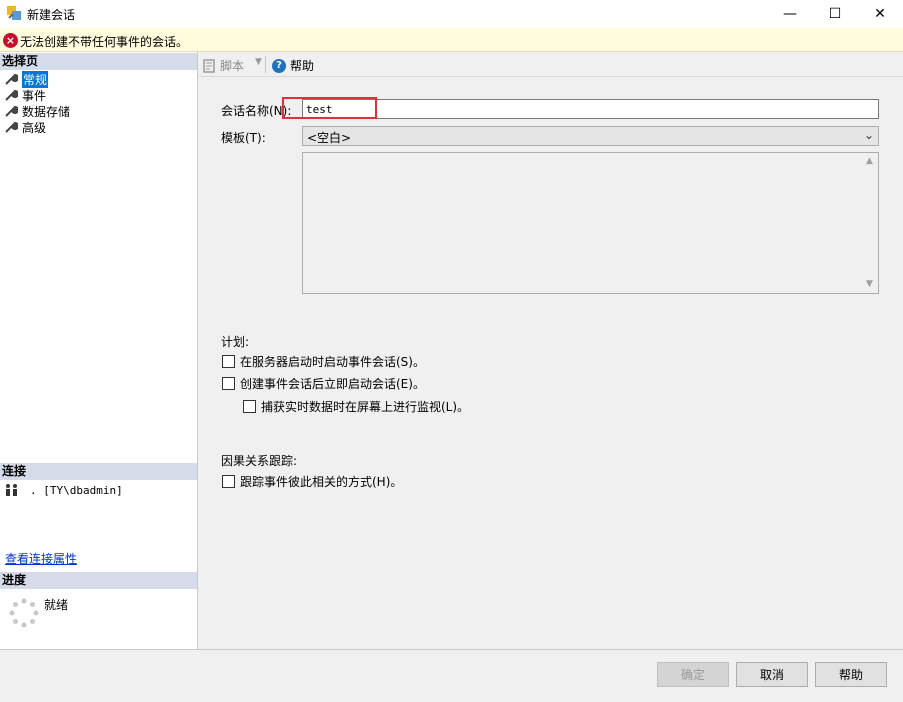  I want to click on start-after-create-label: 创建事件会话后立即启动会话(E)。, so click(332, 384).